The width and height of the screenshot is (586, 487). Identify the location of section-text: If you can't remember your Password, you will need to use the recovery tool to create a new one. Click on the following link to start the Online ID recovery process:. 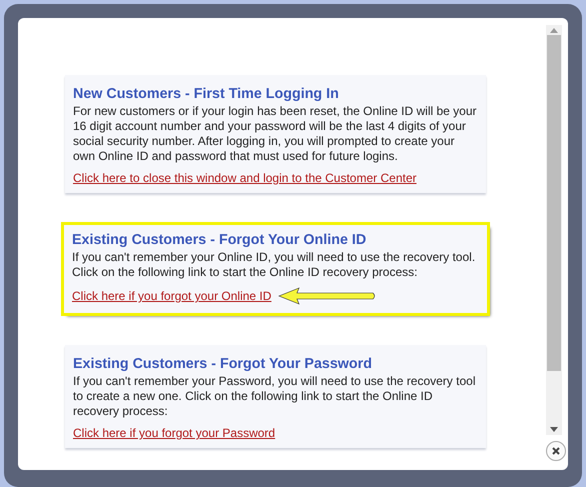
(274, 396).